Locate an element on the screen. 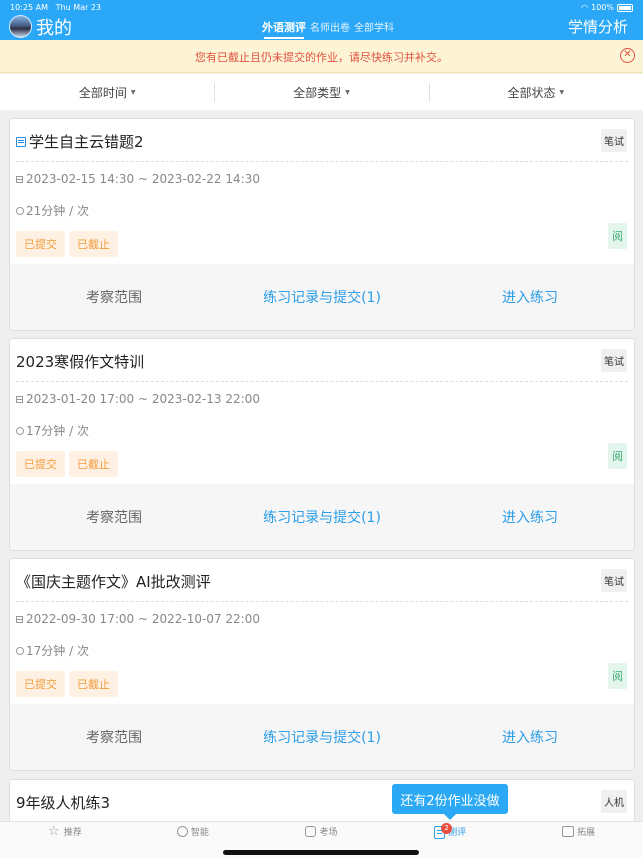  date-range: 2023-02-15 14:30 ~ 2023-02-22 14:30 is located at coordinates (138, 179).